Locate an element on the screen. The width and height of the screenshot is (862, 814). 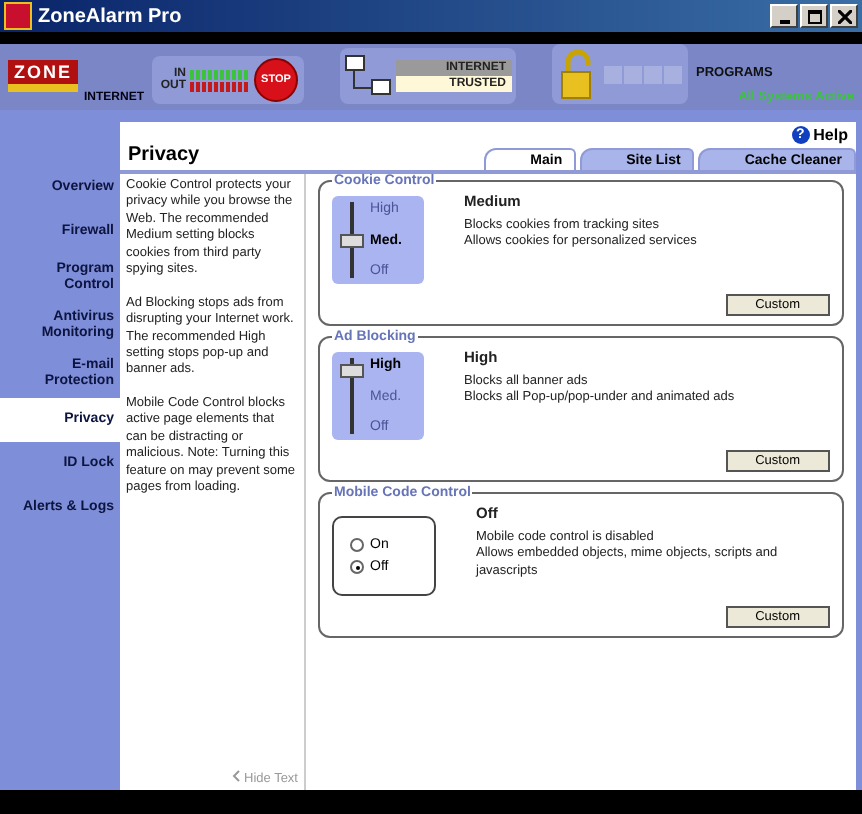
page-title: Privacy is located at coordinates (165, 157).